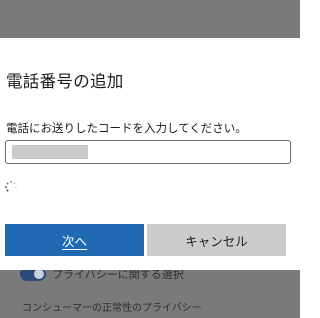 The height and width of the screenshot is (318, 320). What do you see at coordinates (74, 240) in the screenshot?
I see `next-button: 次へ` at bounding box center [74, 240].